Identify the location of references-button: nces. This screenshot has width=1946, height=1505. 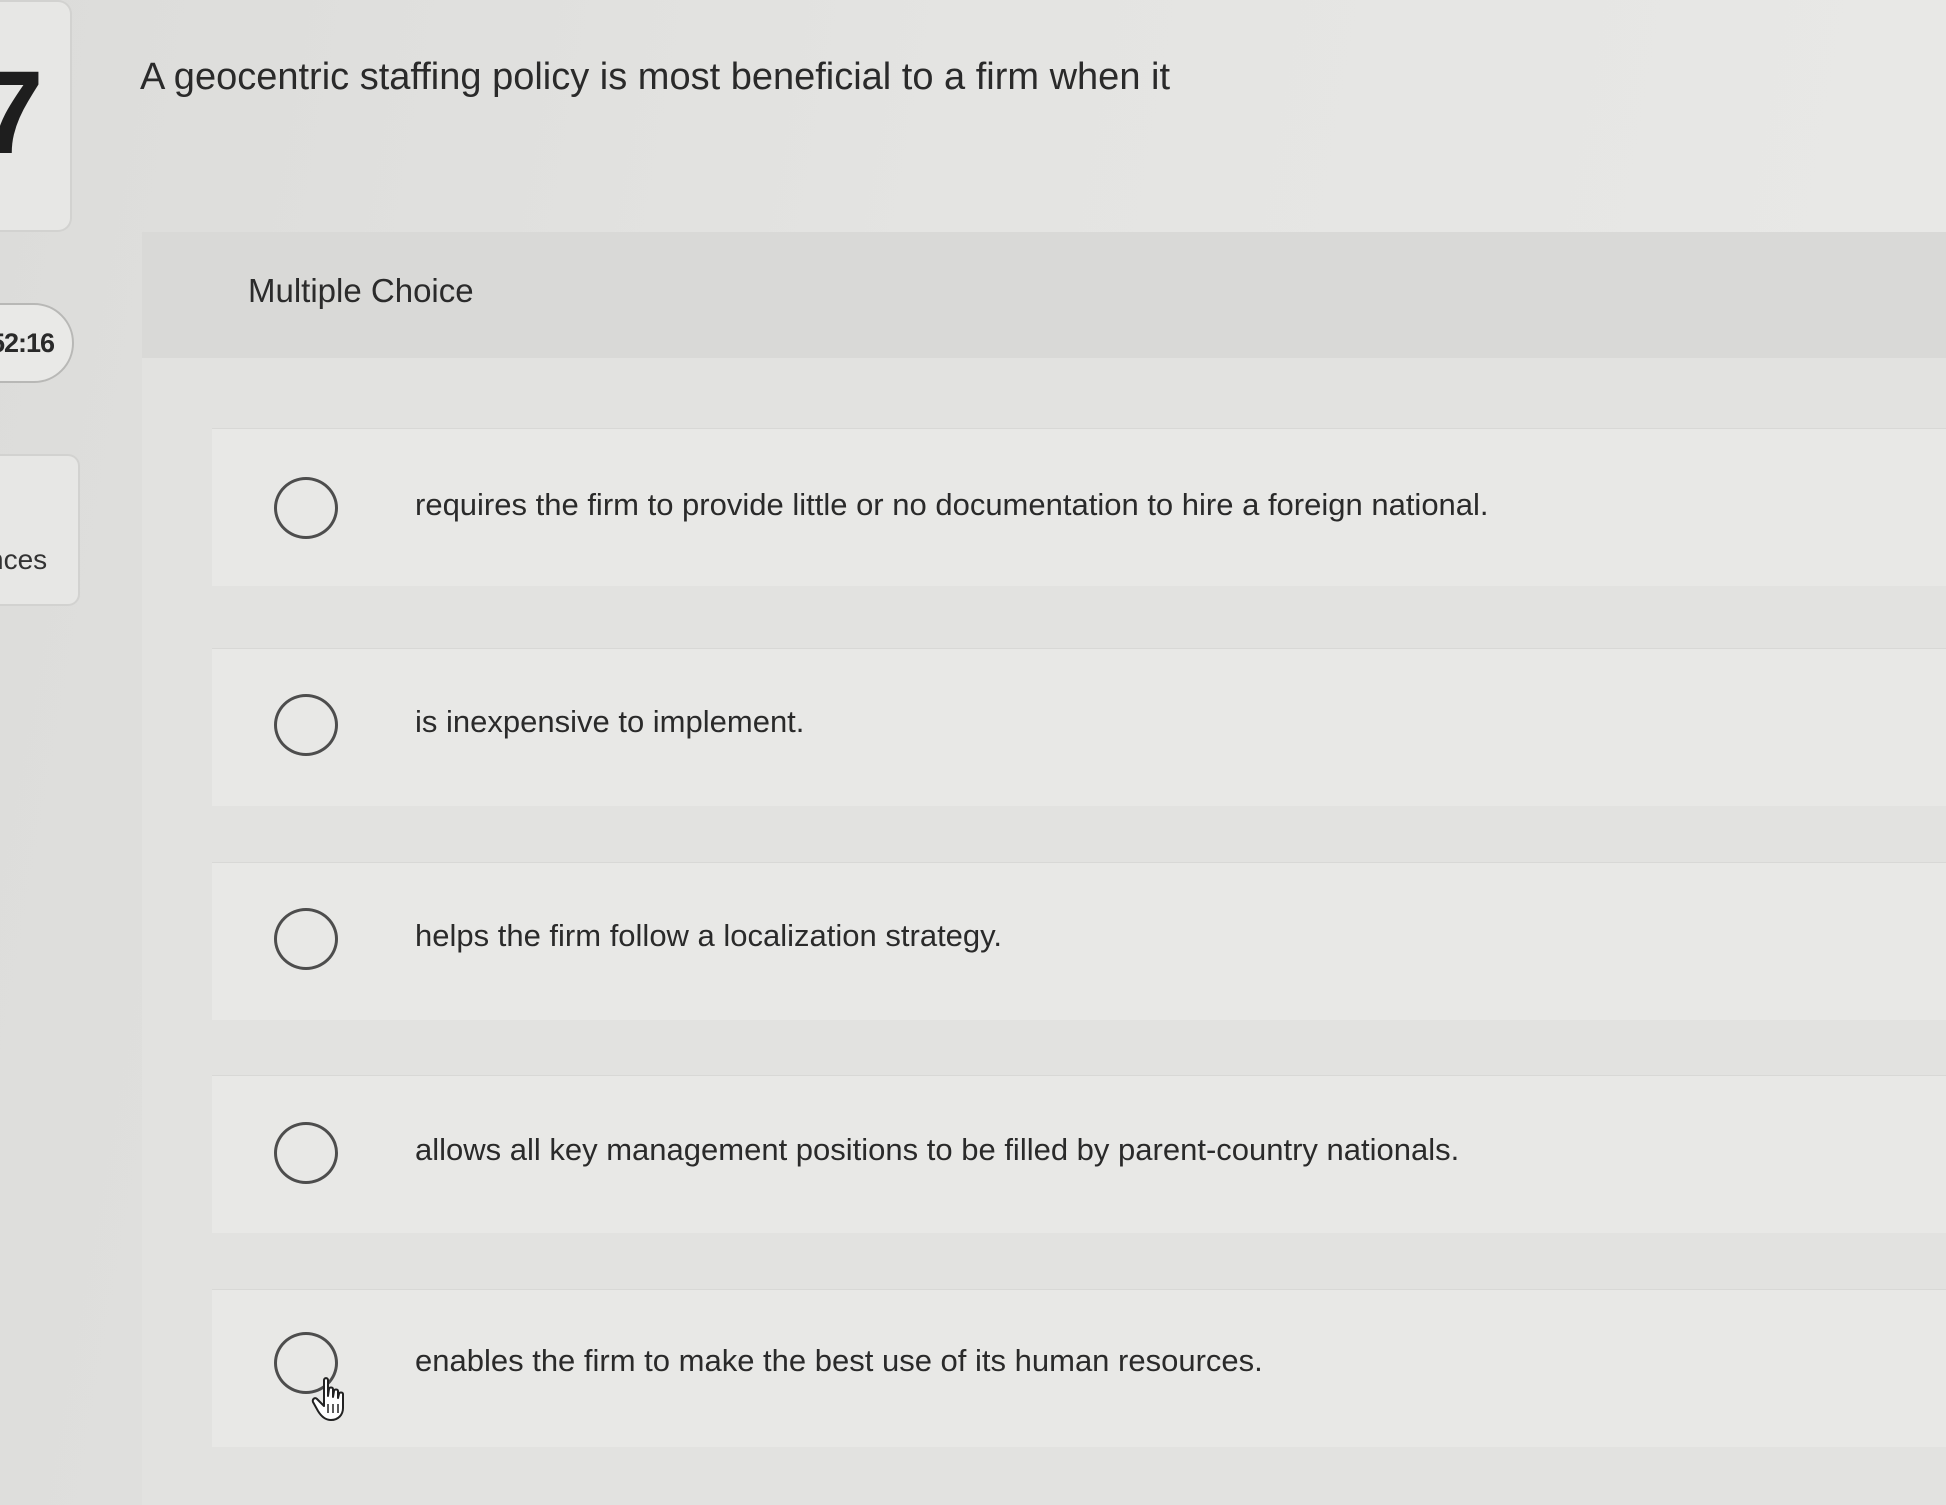
(40, 530).